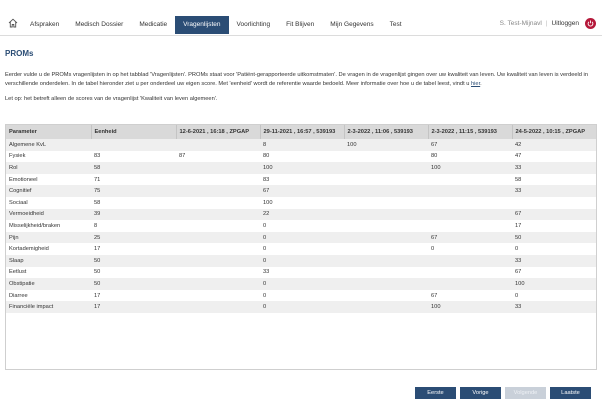  What do you see at coordinates (218, 132) in the screenshot?
I see `column-header: 12-6-2021 , 16:18 , ZPGAP` at bounding box center [218, 132].